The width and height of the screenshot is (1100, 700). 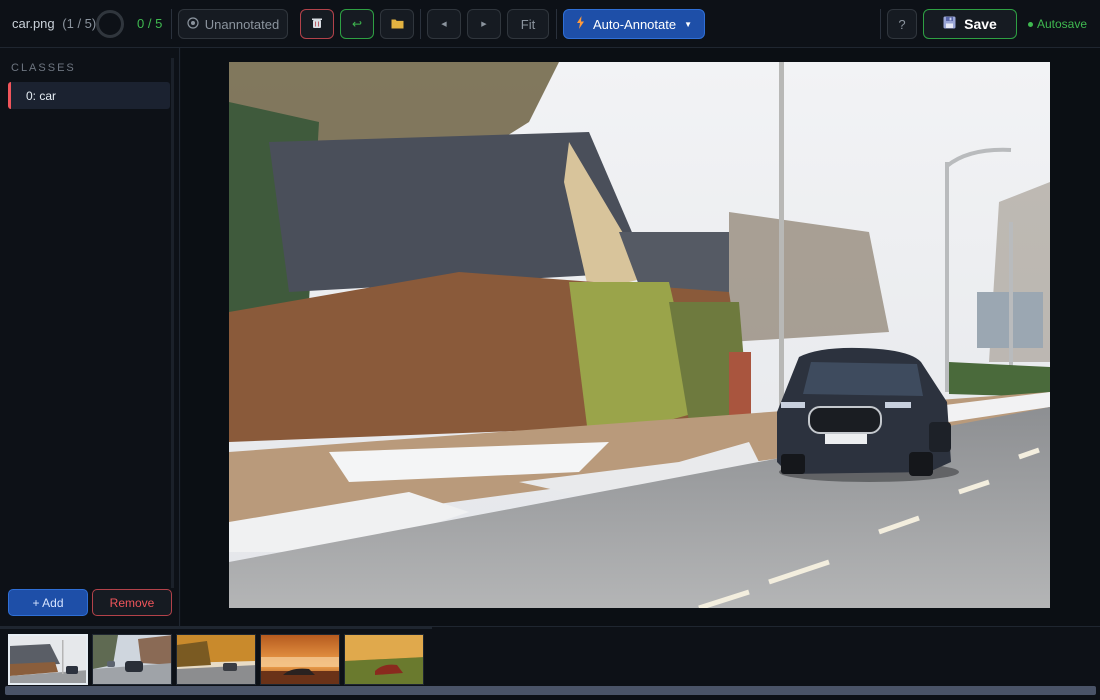 I want to click on sidebar-scrollbar, so click(x=172, y=323).